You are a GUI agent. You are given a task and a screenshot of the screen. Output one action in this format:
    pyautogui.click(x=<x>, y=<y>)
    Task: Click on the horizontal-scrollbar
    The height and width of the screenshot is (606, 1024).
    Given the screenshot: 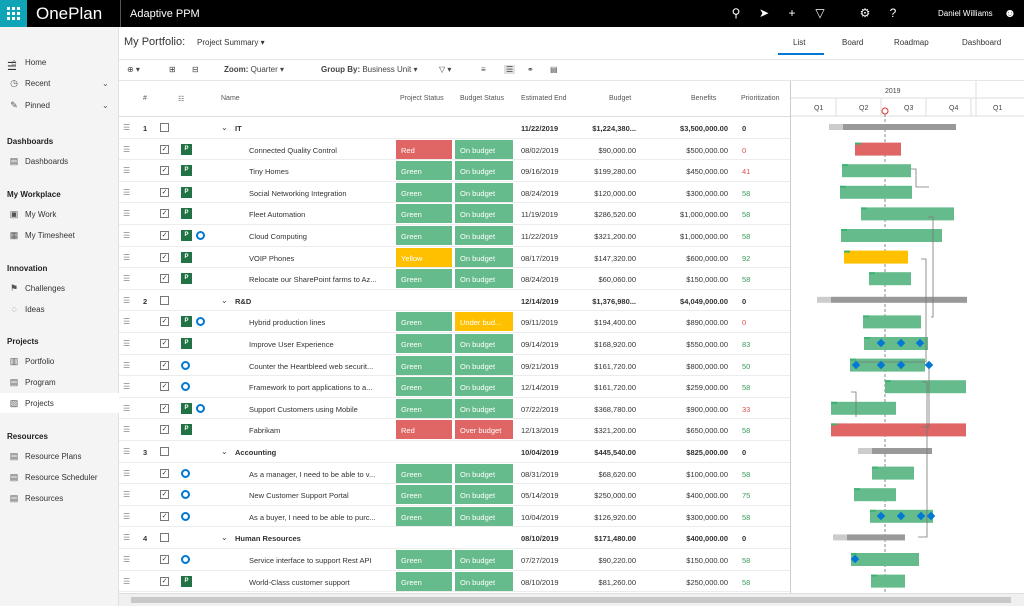 What is the action you would take?
    pyautogui.click(x=571, y=599)
    